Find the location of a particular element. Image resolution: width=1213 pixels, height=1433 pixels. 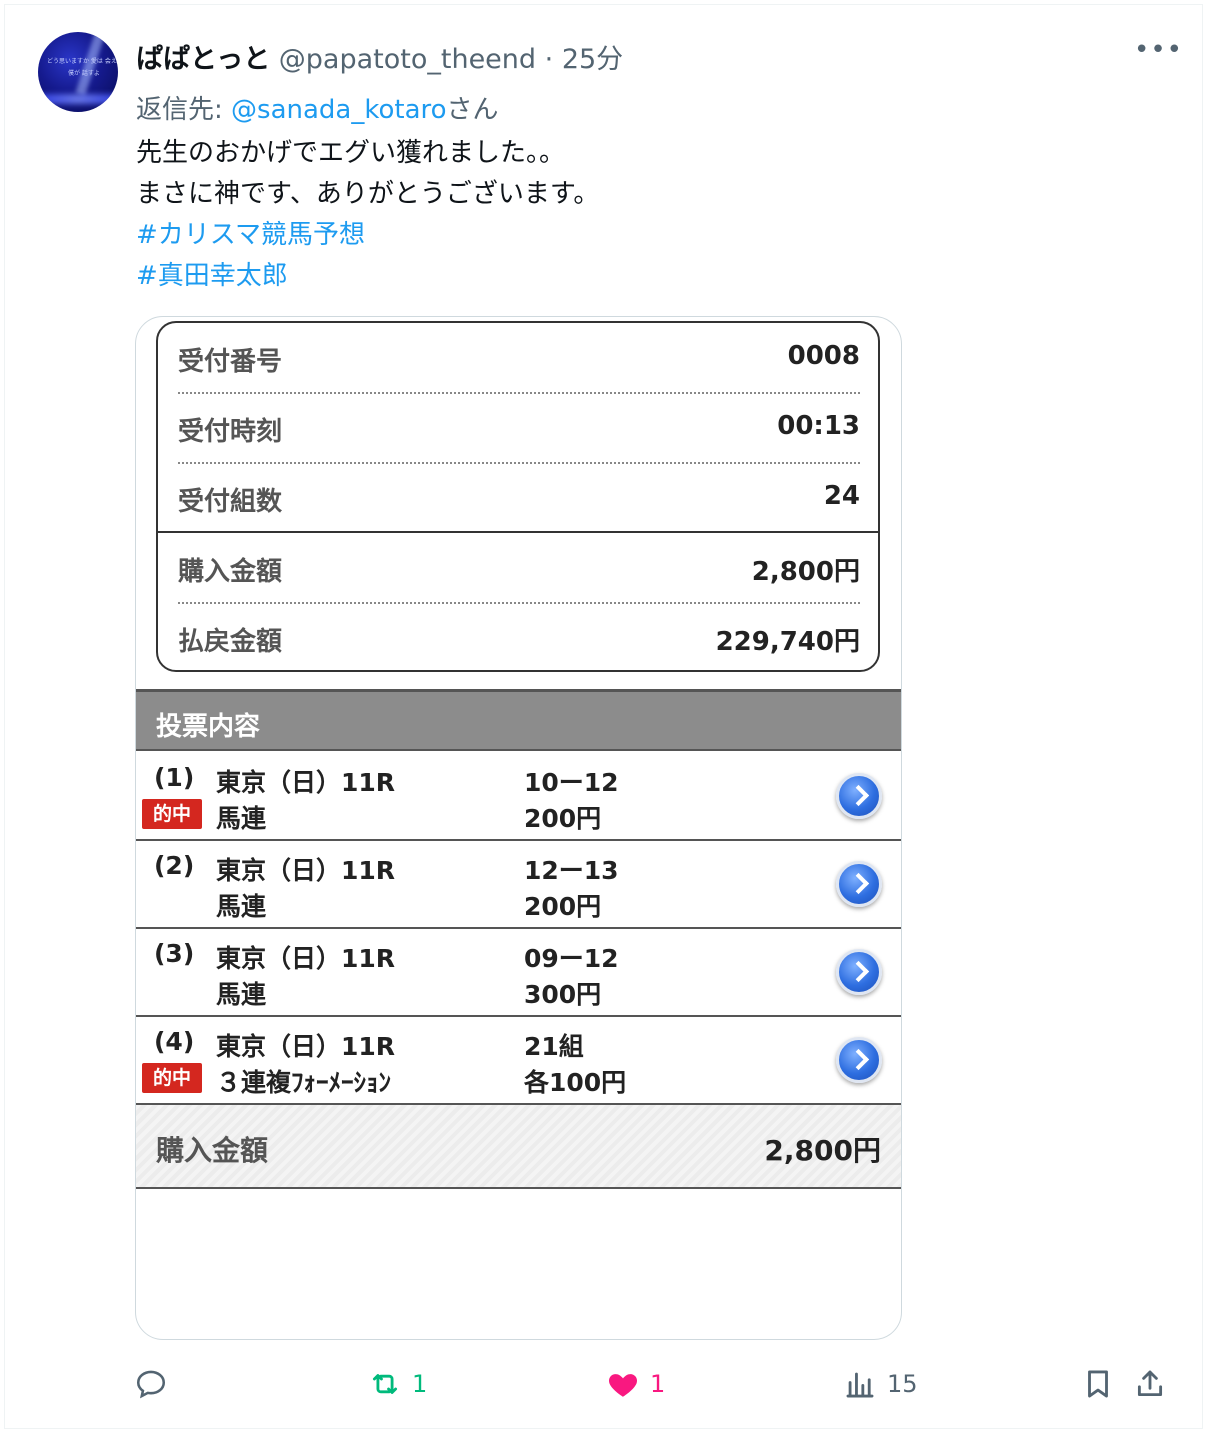

receipt-value: 229,740円 is located at coordinates (787, 642).